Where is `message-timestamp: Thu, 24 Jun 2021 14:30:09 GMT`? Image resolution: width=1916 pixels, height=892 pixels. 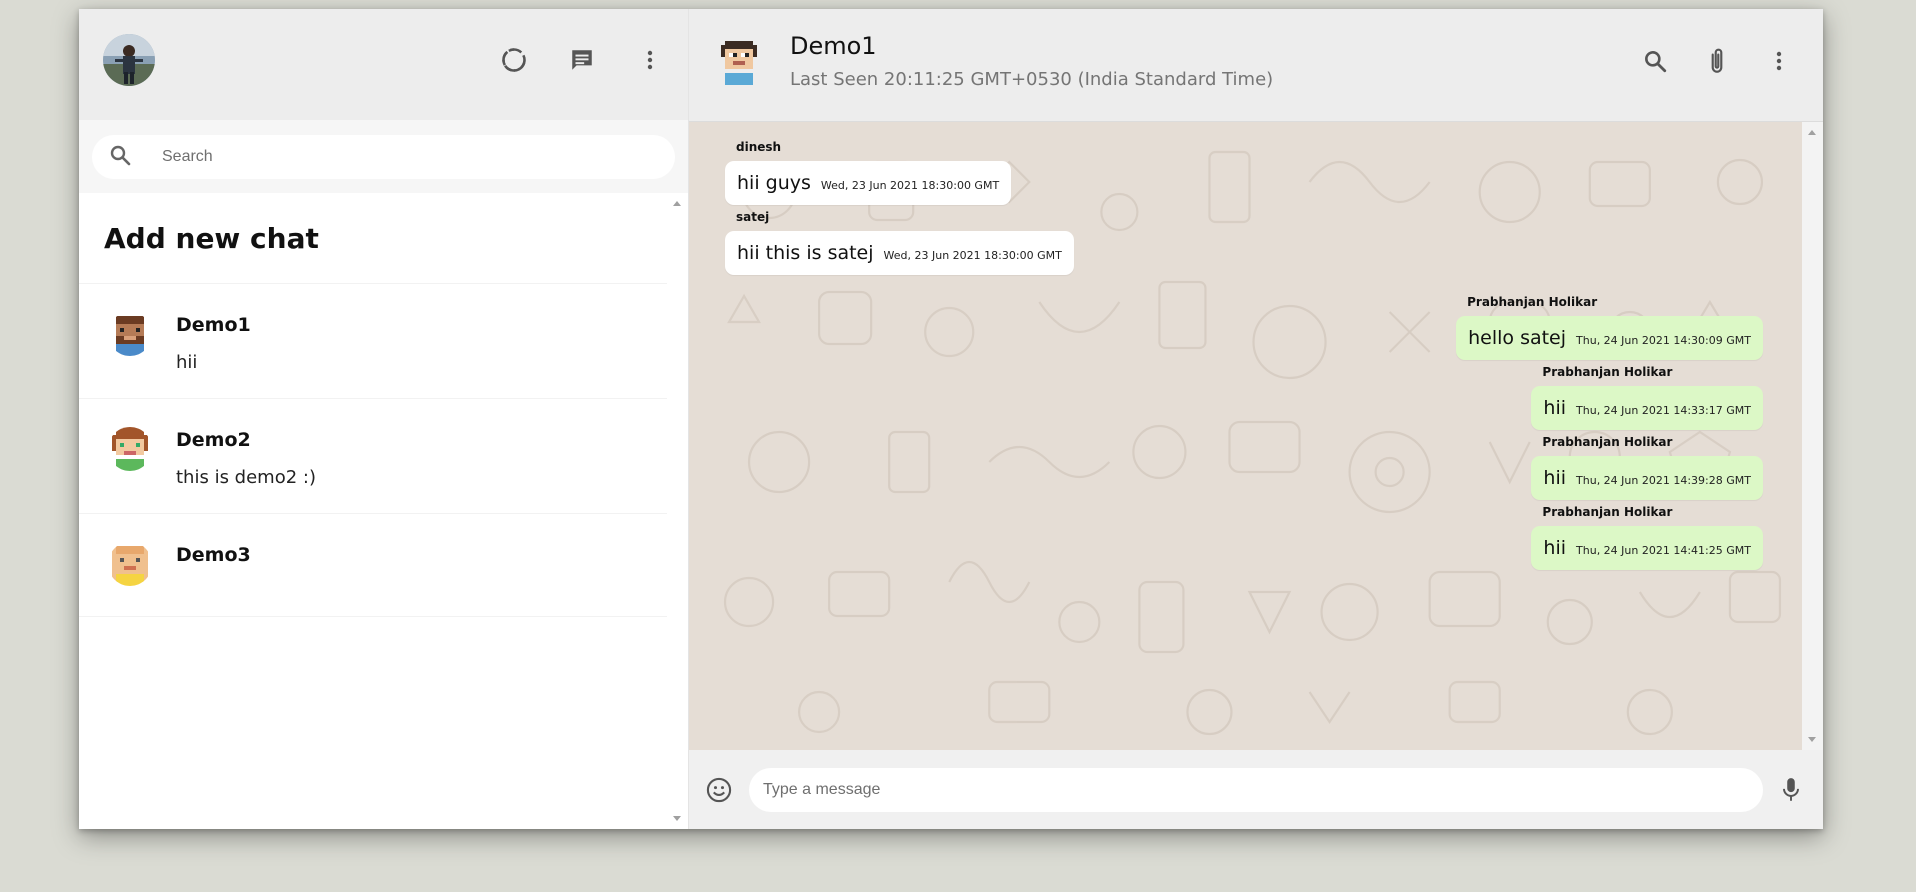 message-timestamp: Thu, 24 Jun 2021 14:30:09 GMT is located at coordinates (1663, 340).